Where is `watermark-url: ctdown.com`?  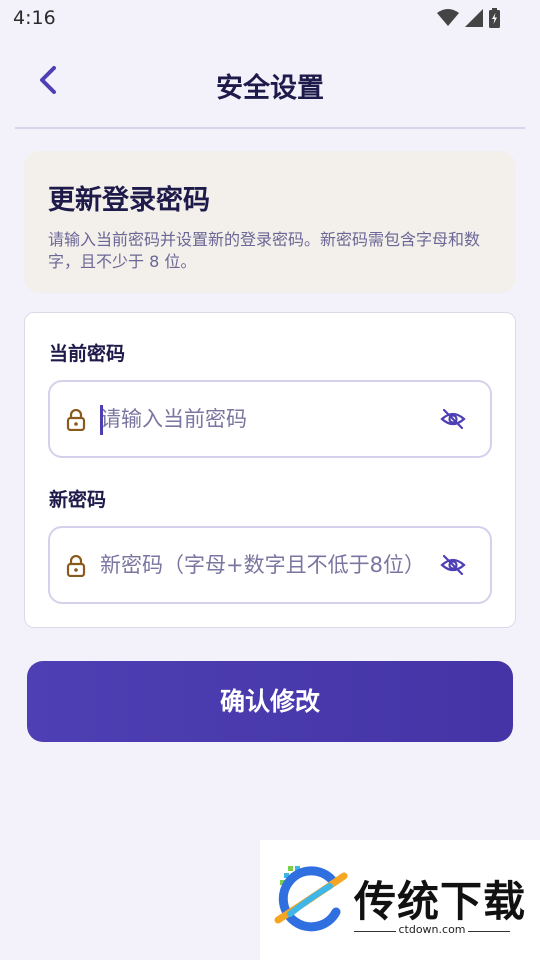
watermark-url: ctdown.com is located at coordinates (432, 929).